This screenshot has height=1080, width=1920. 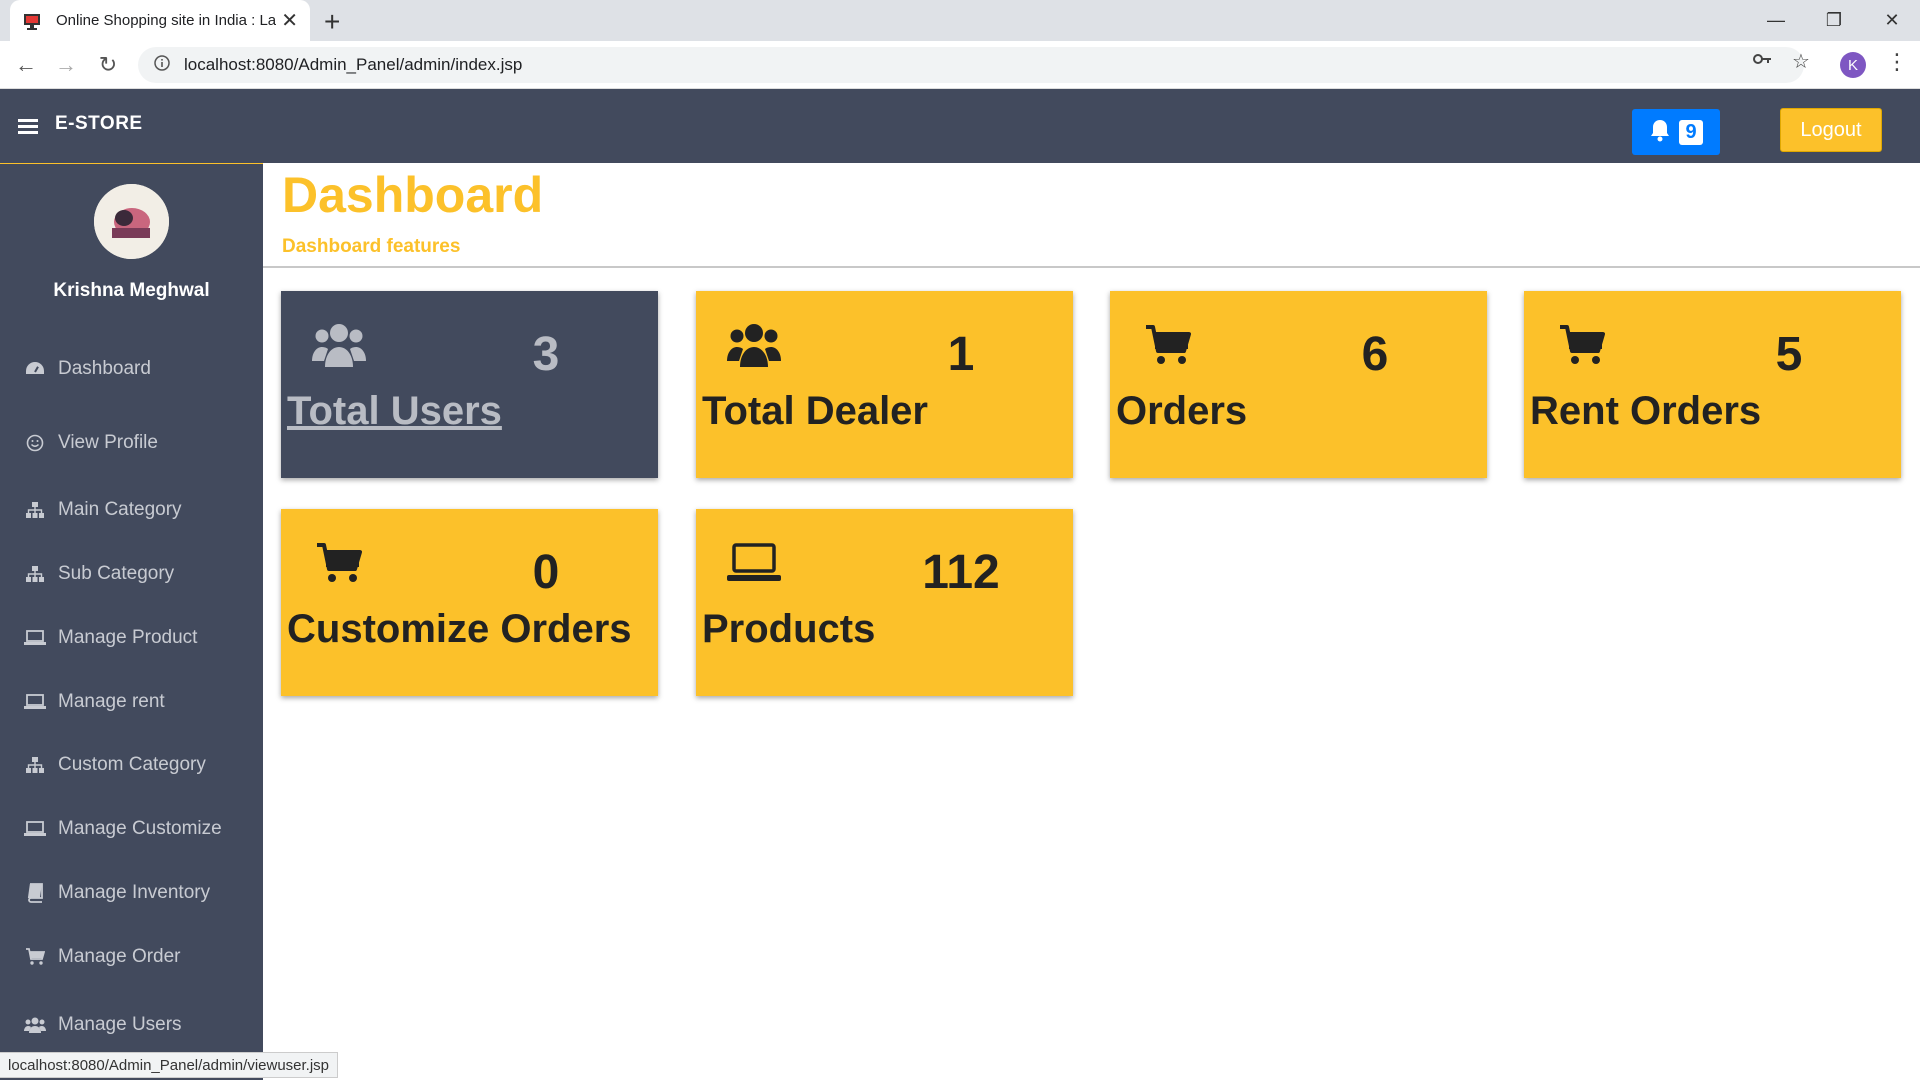 I want to click on sidebar-item-manage-order: Manage Order, so click(x=102, y=957).